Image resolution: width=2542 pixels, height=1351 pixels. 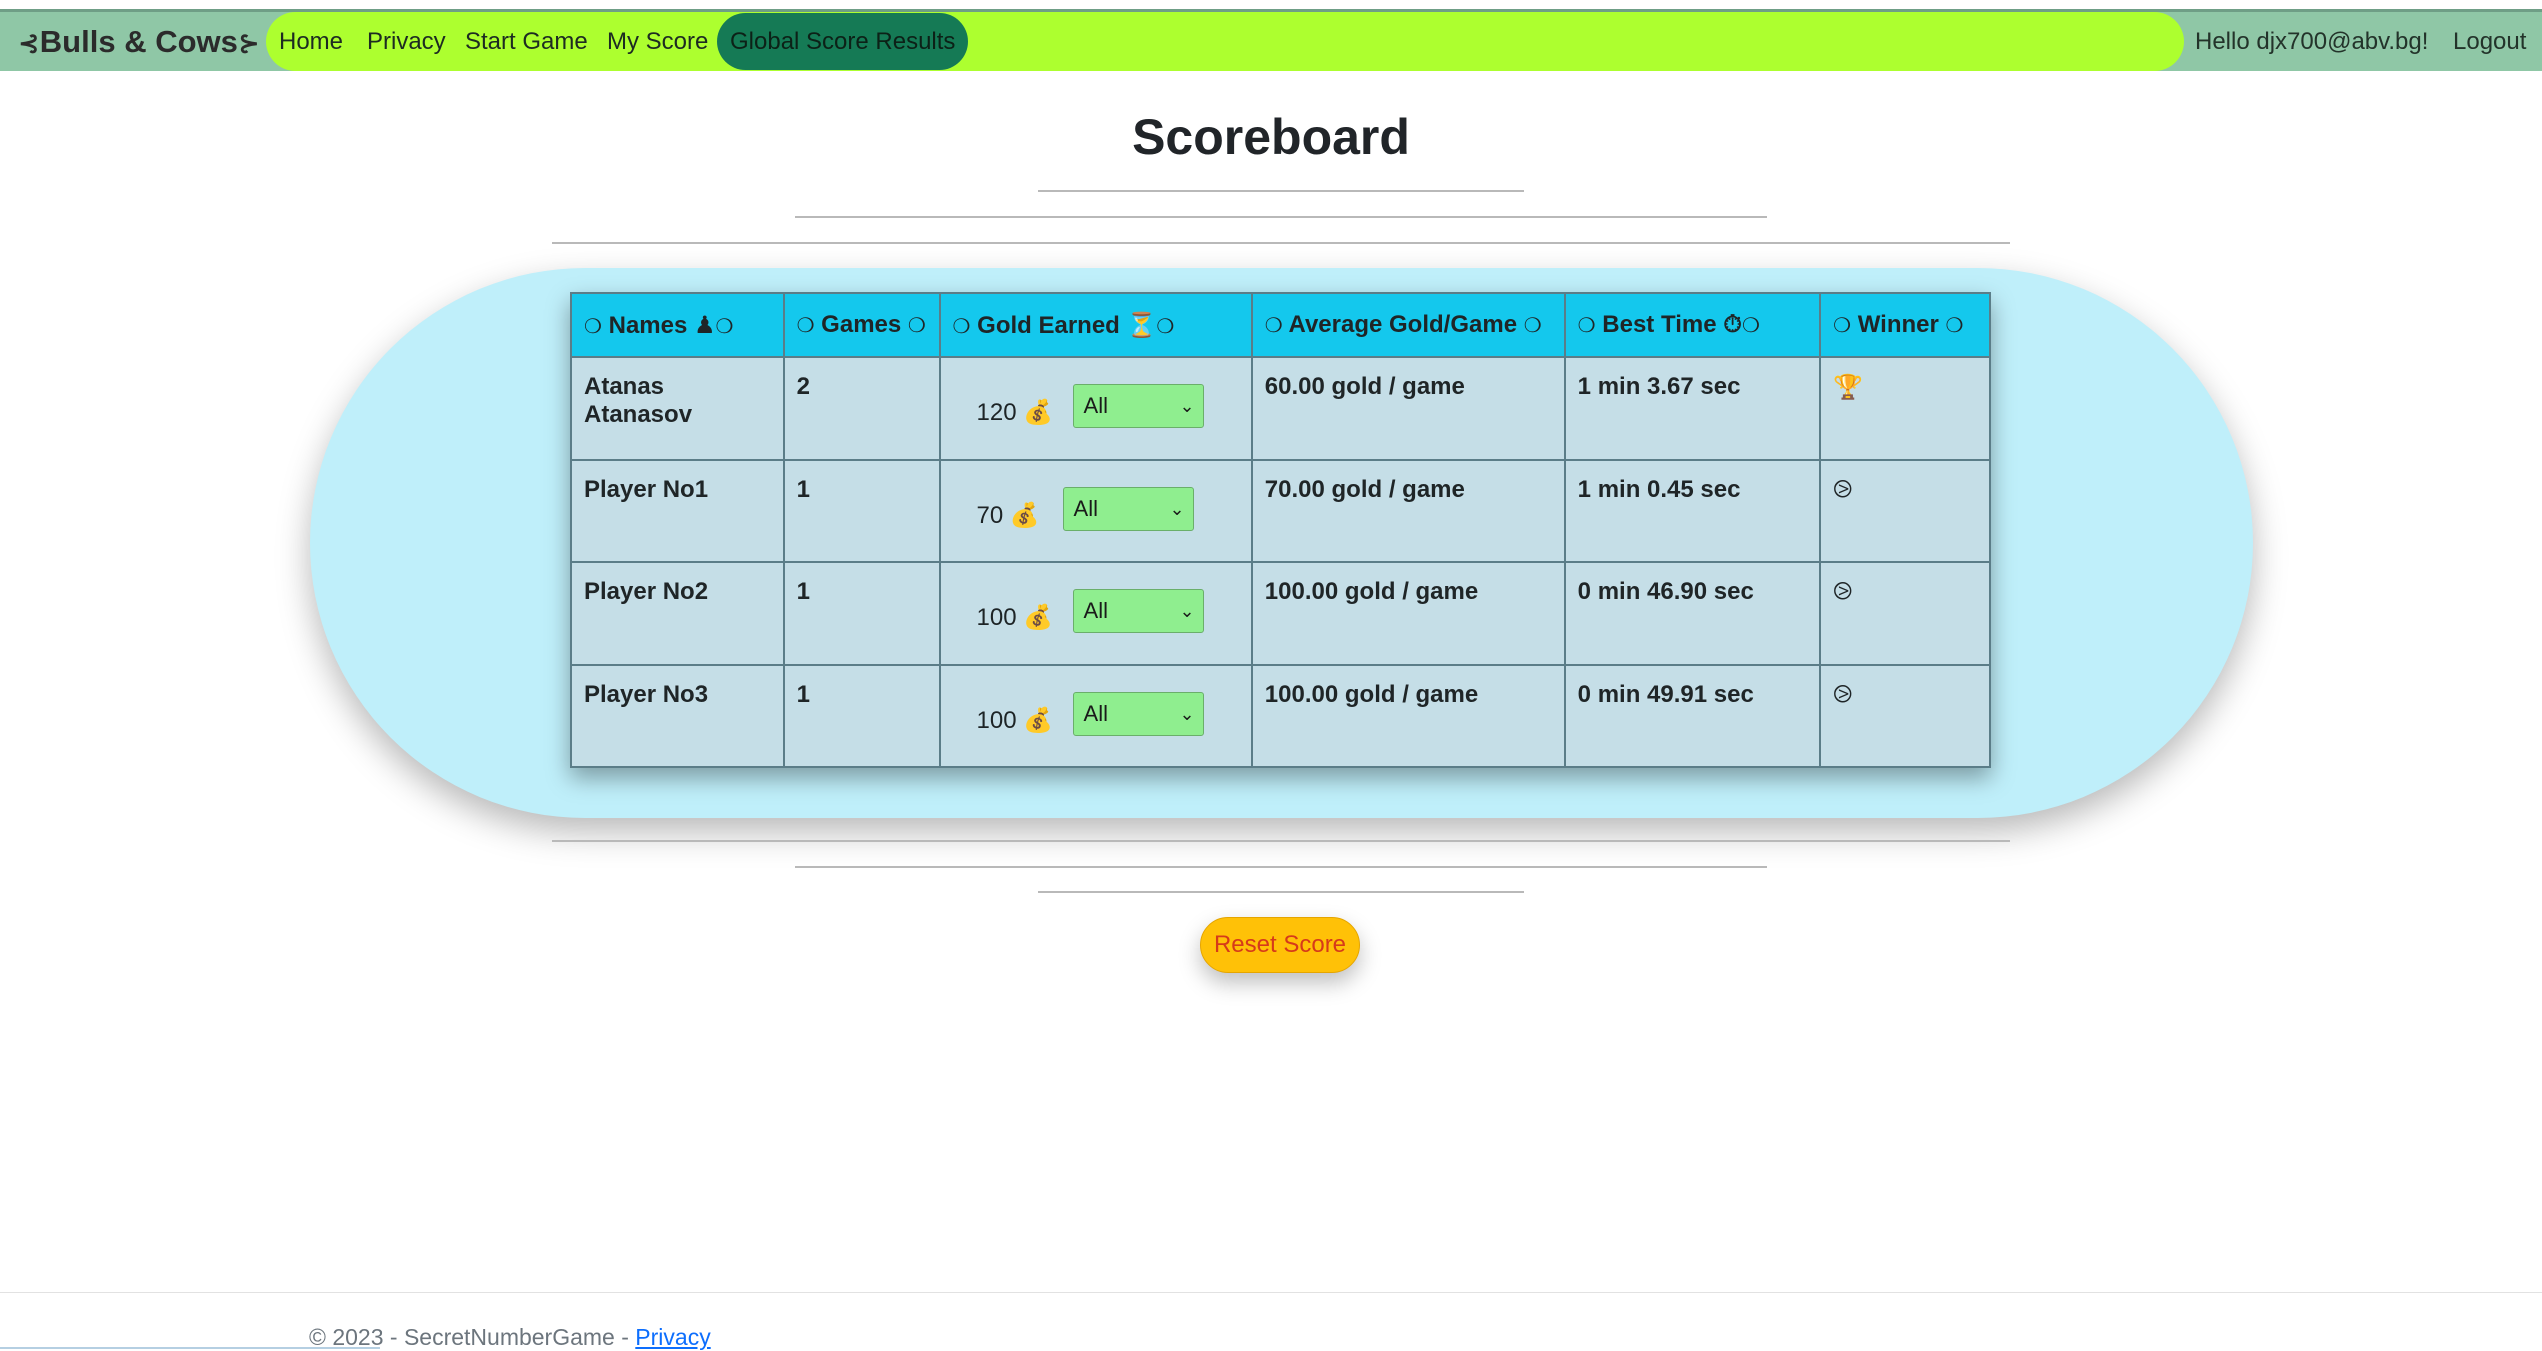 I want to click on trophy-icon: 🏆, so click(x=1905, y=408).